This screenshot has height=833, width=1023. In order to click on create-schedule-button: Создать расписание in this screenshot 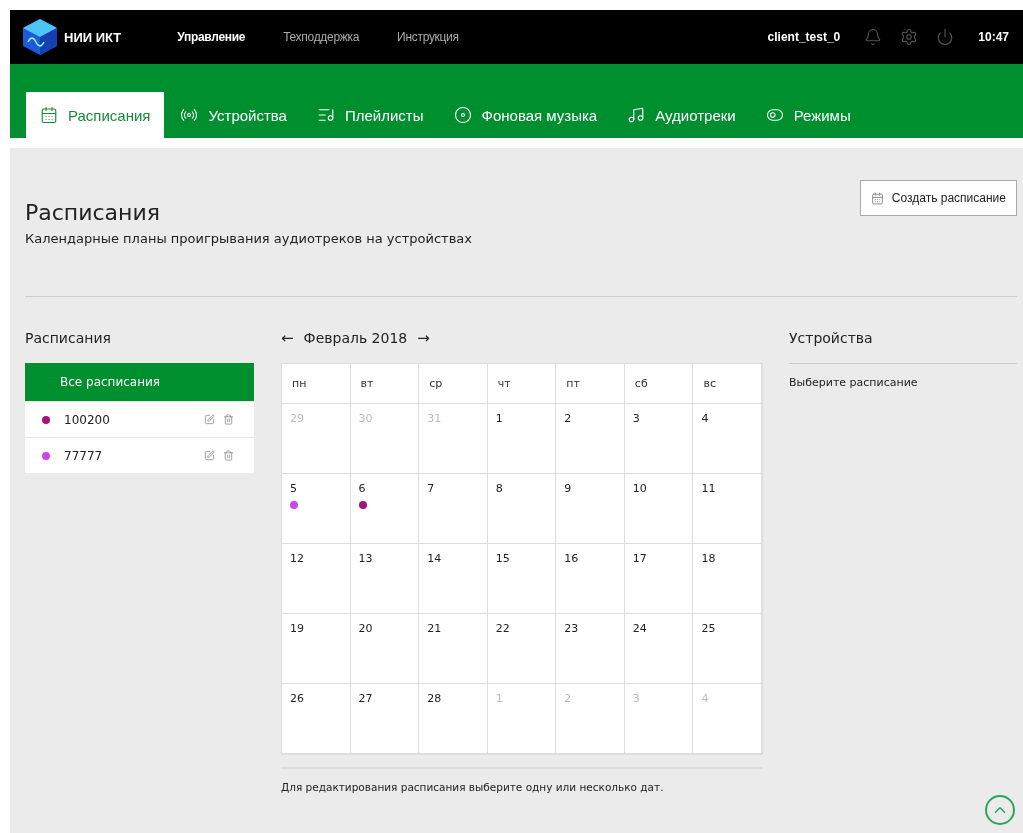, I will do `click(938, 198)`.